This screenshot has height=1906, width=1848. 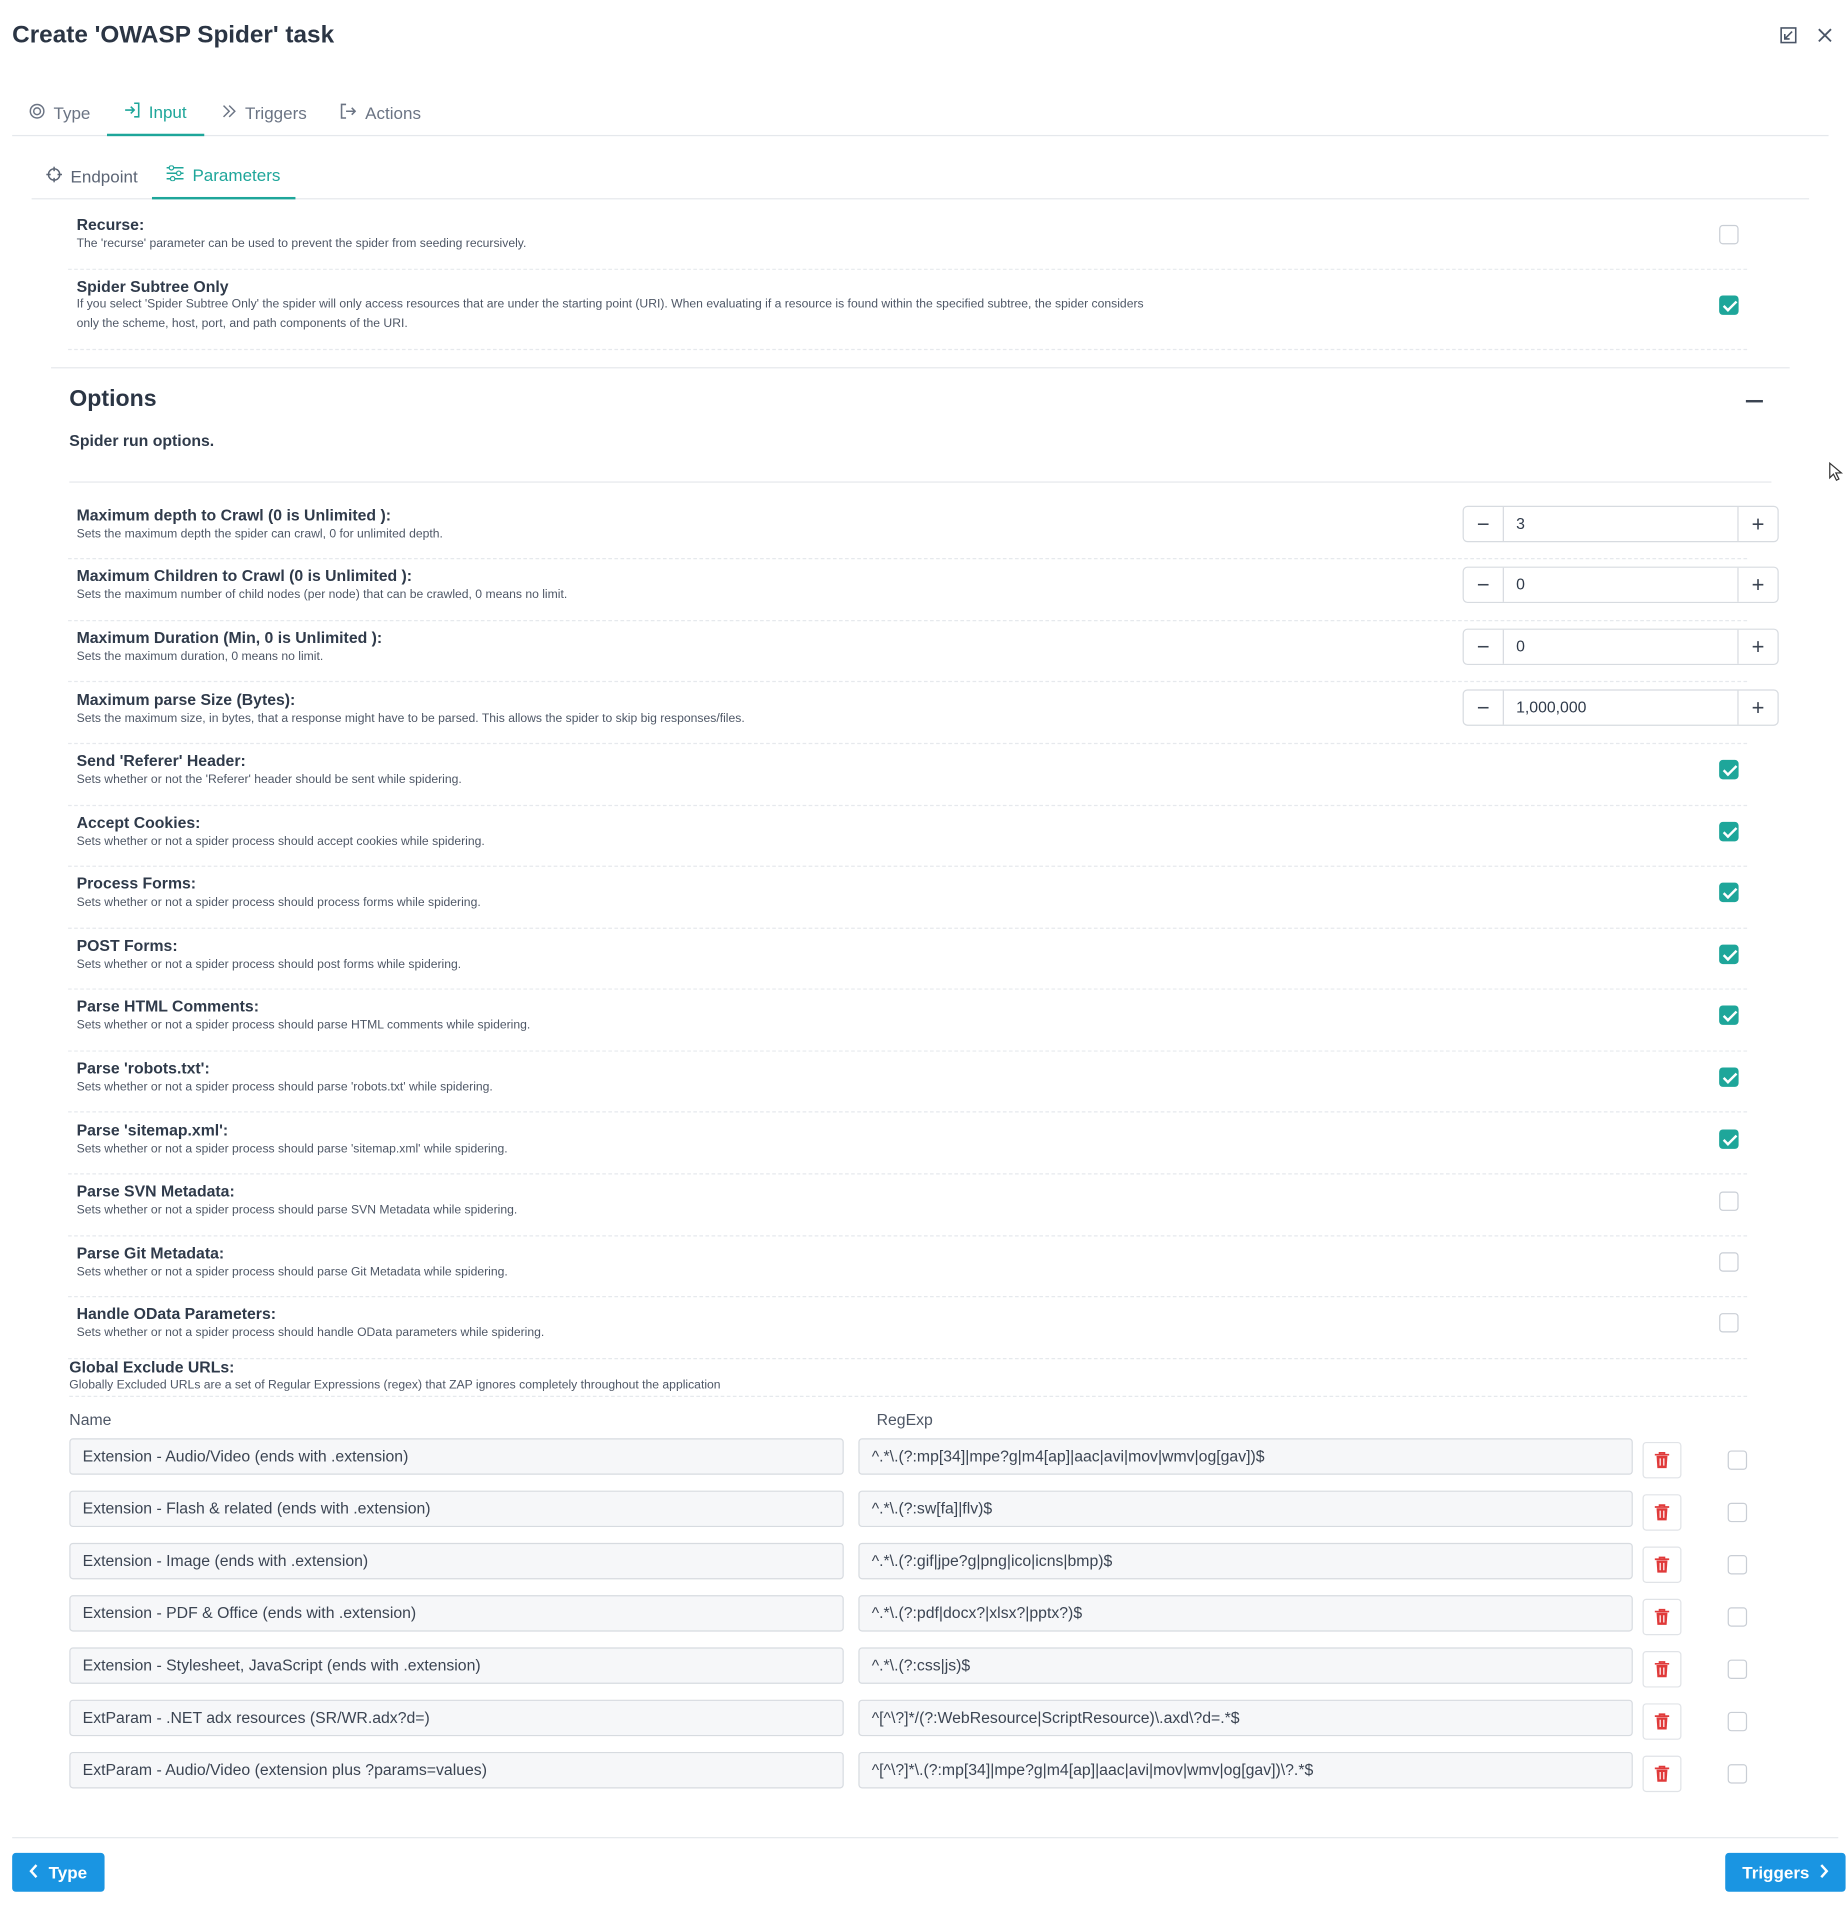 What do you see at coordinates (1245, 1509) in the screenshot?
I see `exclude-regexp-input: ^.*\.(?:sw[fa]|flv)$` at bounding box center [1245, 1509].